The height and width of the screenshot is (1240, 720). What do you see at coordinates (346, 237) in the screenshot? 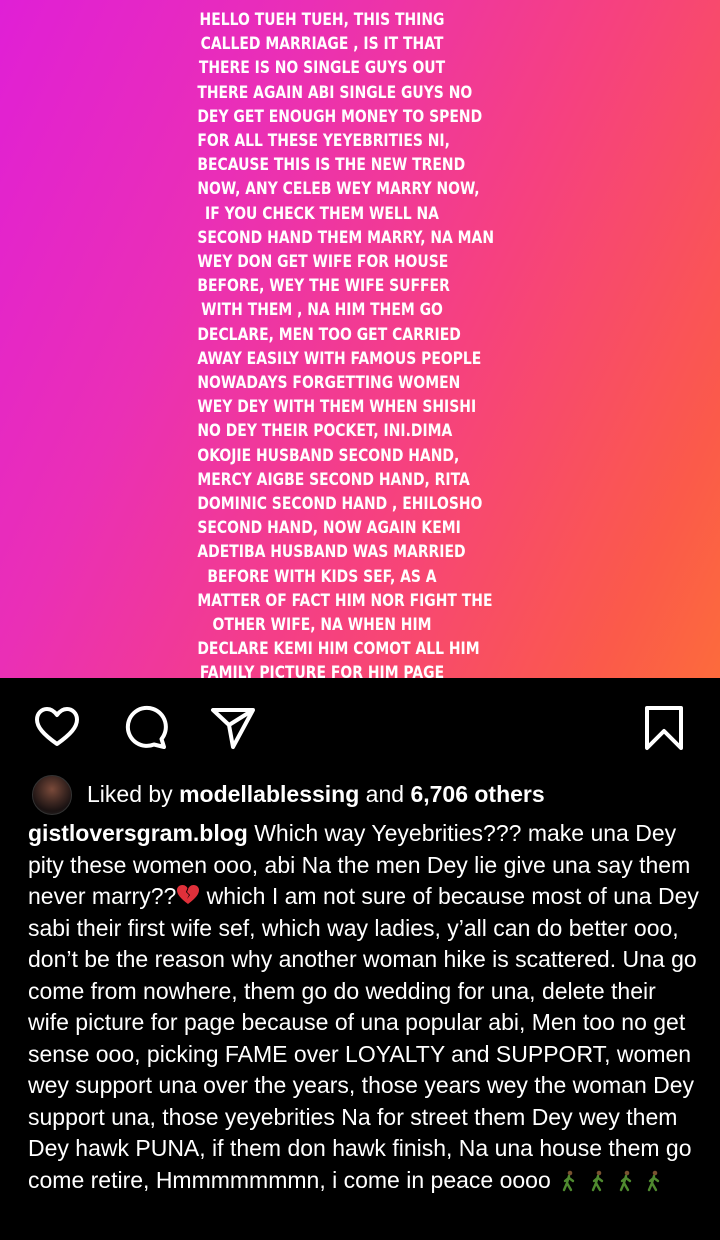
I see `post-text-line: SECOND HAND THEM MARRY, NA MAN` at bounding box center [346, 237].